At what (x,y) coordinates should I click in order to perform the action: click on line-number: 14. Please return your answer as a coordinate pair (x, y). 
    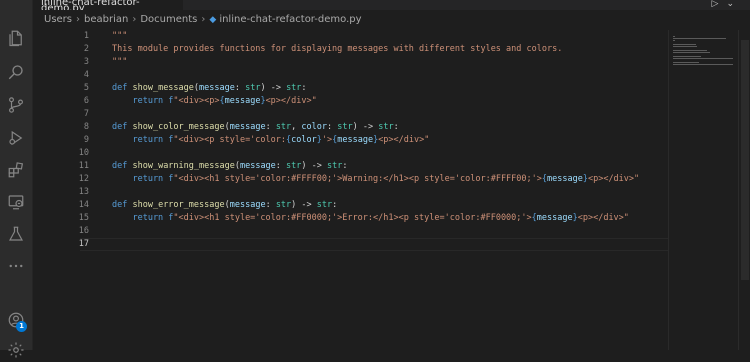
    Looking at the image, I should click on (83, 205).